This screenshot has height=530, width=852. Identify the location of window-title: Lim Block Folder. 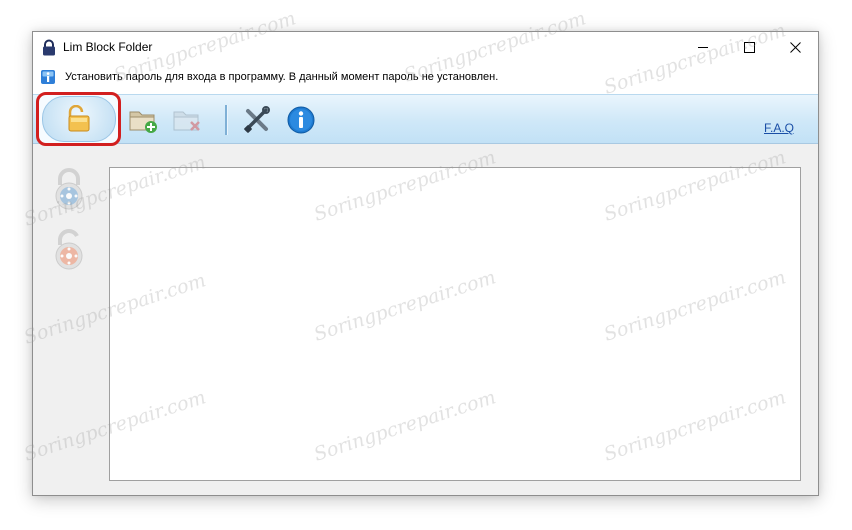
(108, 47).